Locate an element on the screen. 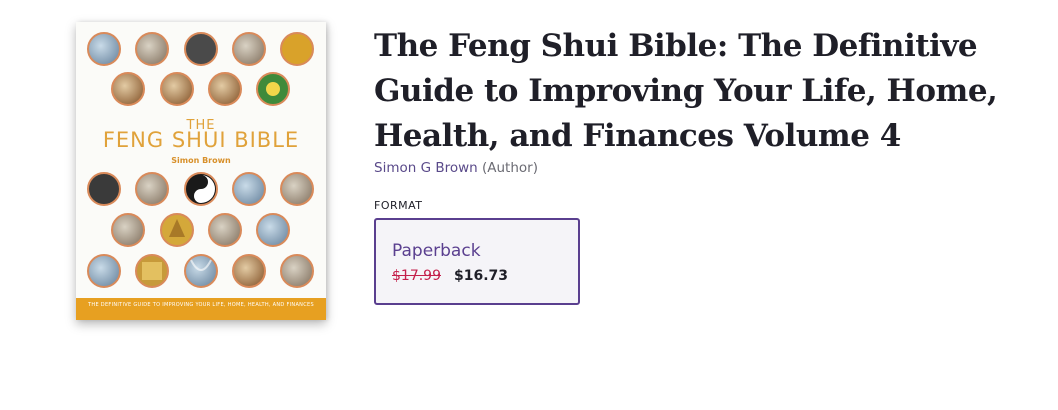  sale-price: $16.73 is located at coordinates (481, 276).